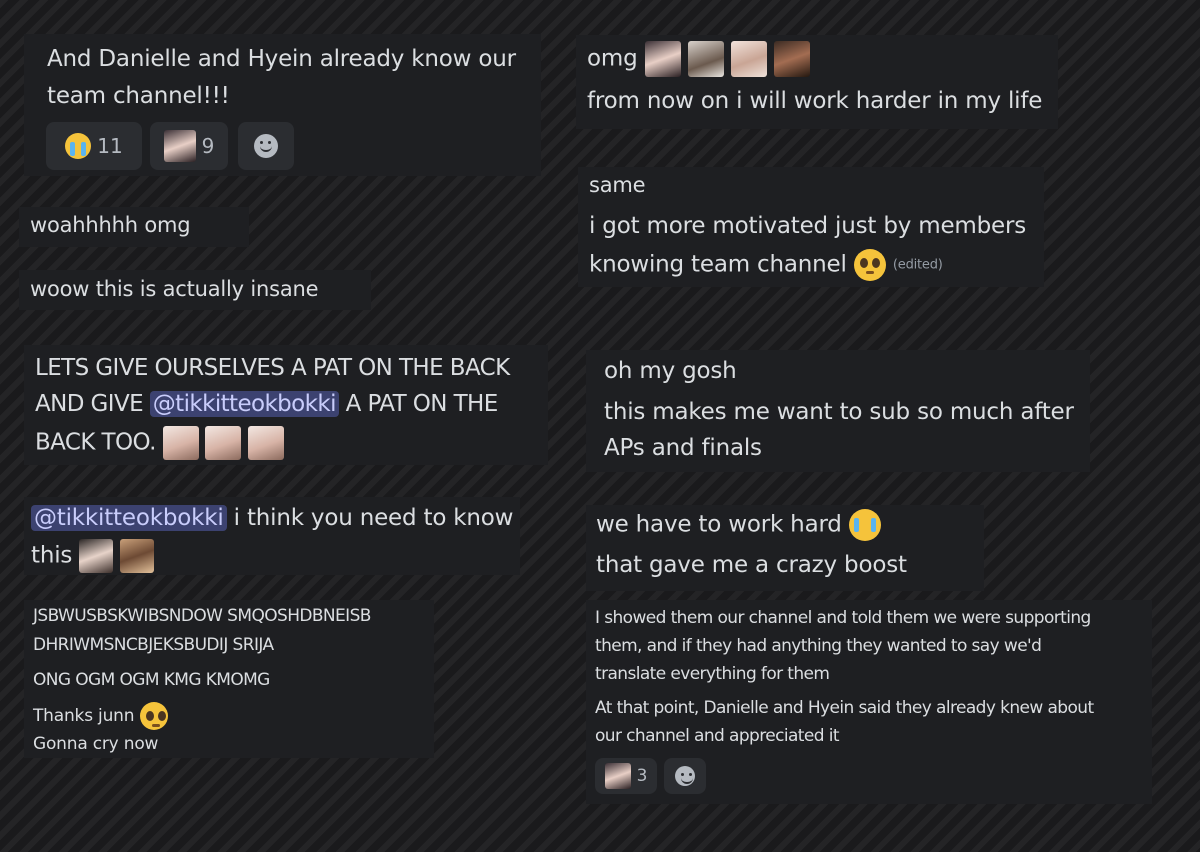 The image size is (1200, 852). I want to click on reaction-count: 11, so click(110, 146).